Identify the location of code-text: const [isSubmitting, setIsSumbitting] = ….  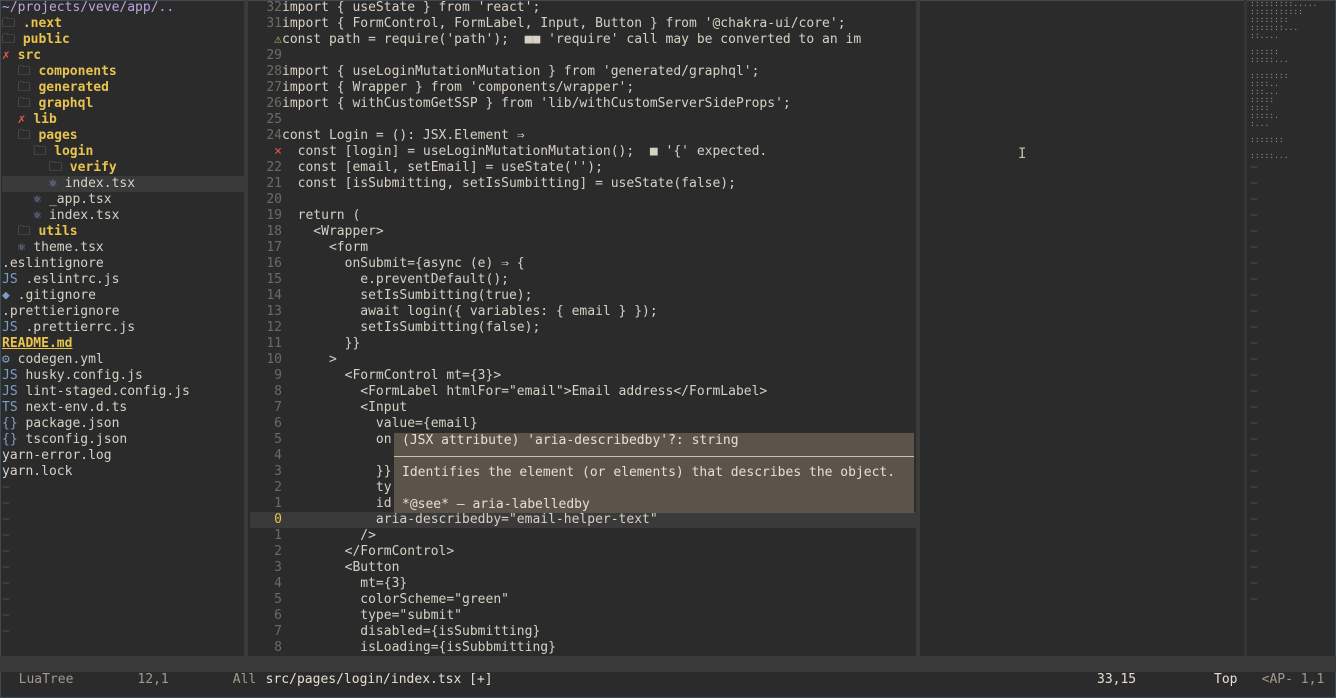
(509, 183).